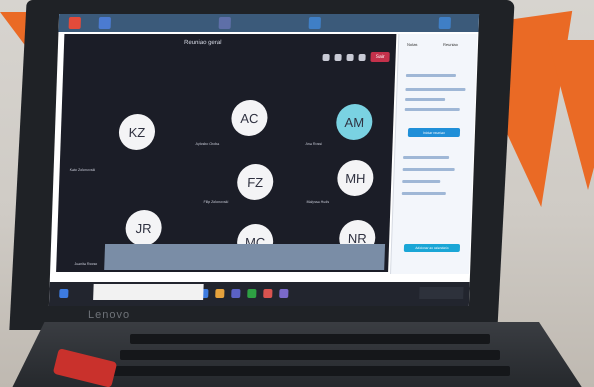 The image size is (594, 387). What do you see at coordinates (362, 57) in the screenshot?
I see `more-icon` at bounding box center [362, 57].